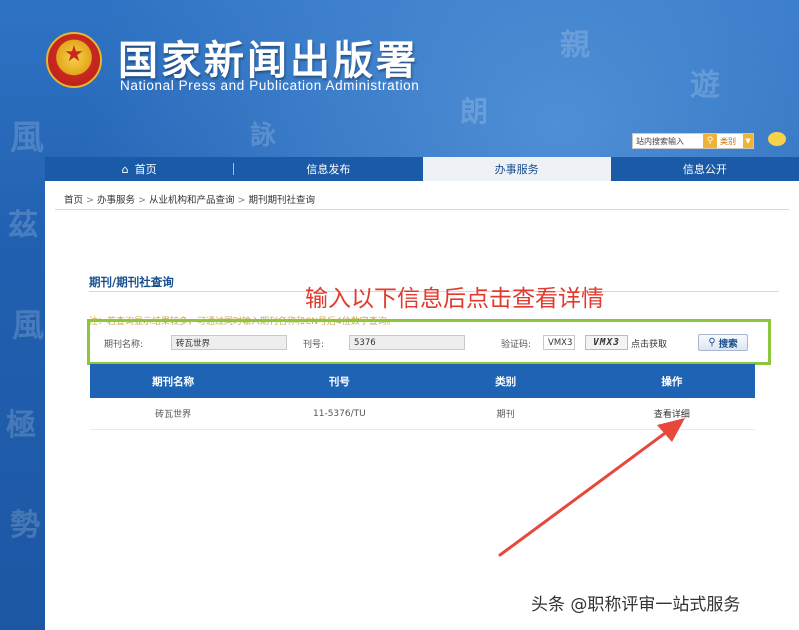 The width and height of the screenshot is (799, 630). I want to click on background-glyph: 極, so click(21, 425).